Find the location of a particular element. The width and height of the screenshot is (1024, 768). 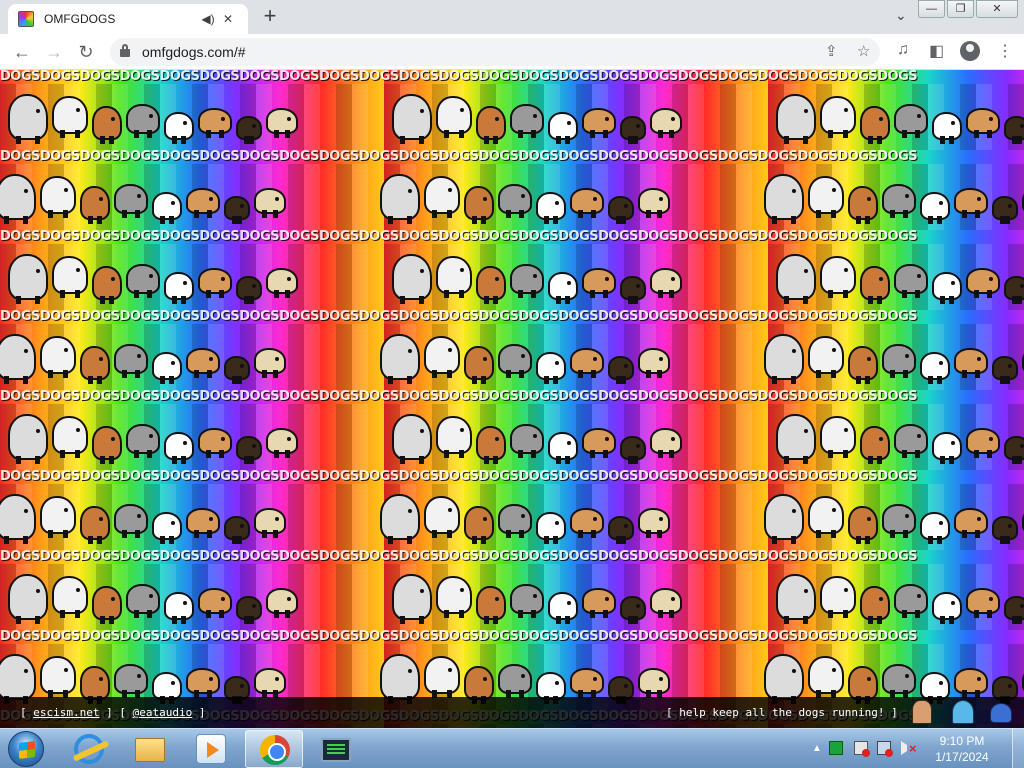

system-tray: ▲ 9:10 PM 1/17/2024 is located at coordinates (914, 748).